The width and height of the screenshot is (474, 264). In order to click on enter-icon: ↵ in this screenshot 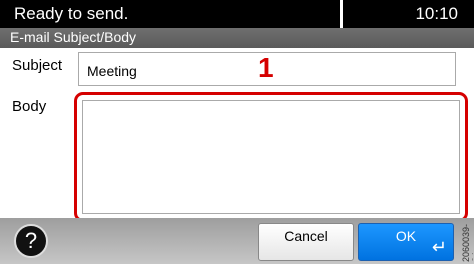, I will do `click(439, 247)`.